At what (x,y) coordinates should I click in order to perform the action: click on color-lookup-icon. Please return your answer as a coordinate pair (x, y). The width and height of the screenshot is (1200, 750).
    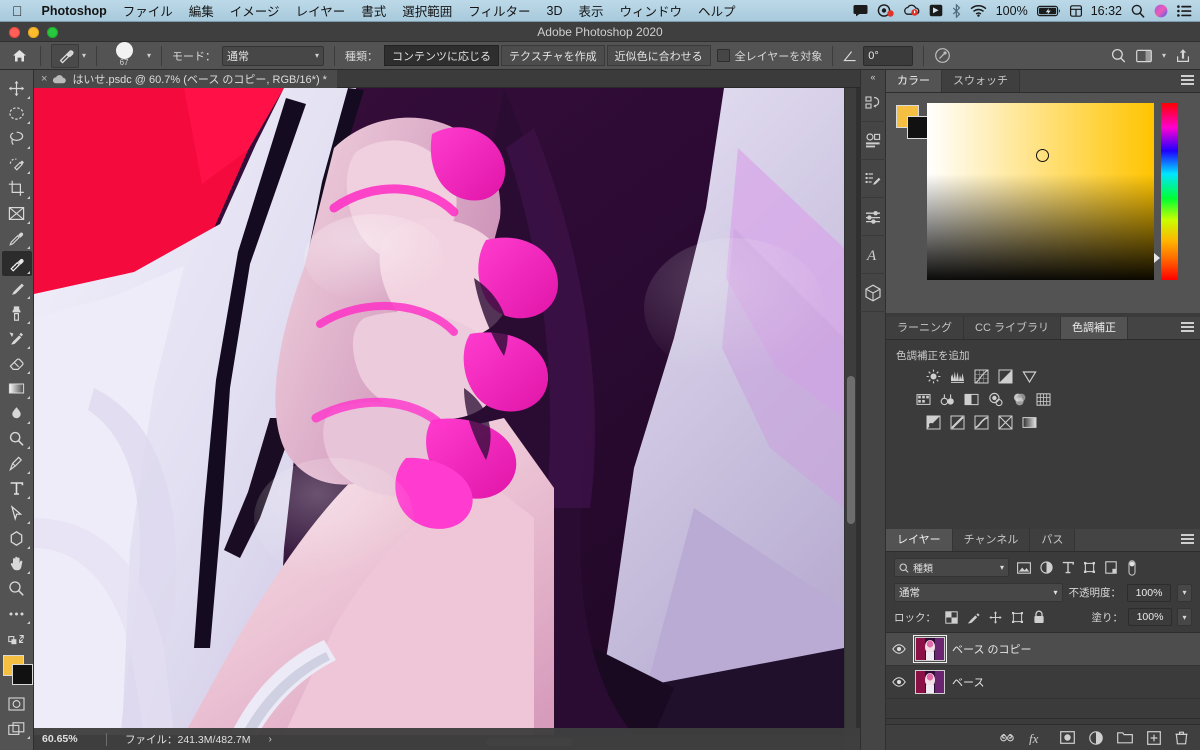
    Looking at the image, I should click on (1043, 399).